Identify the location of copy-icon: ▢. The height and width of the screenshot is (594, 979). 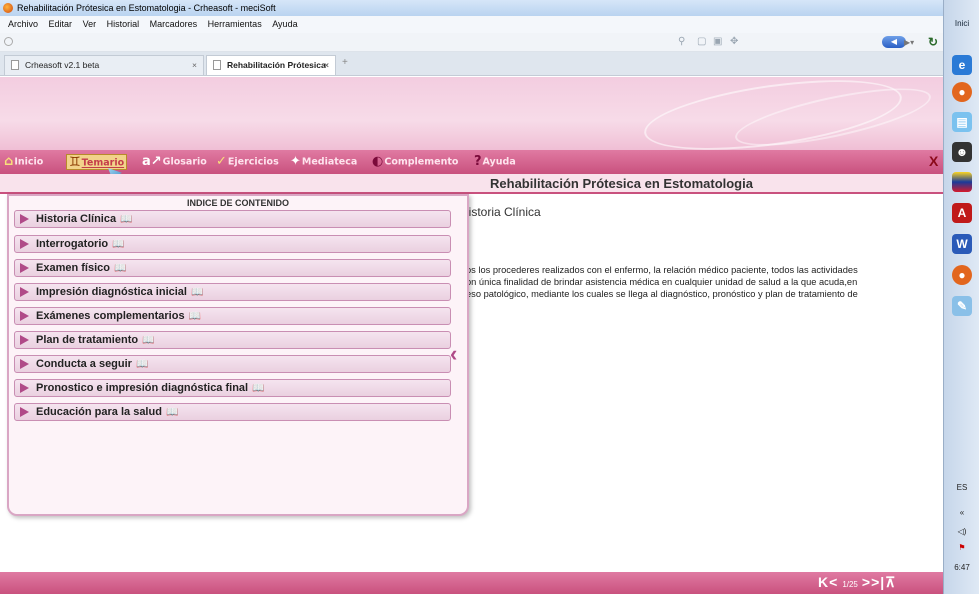
(701, 41).